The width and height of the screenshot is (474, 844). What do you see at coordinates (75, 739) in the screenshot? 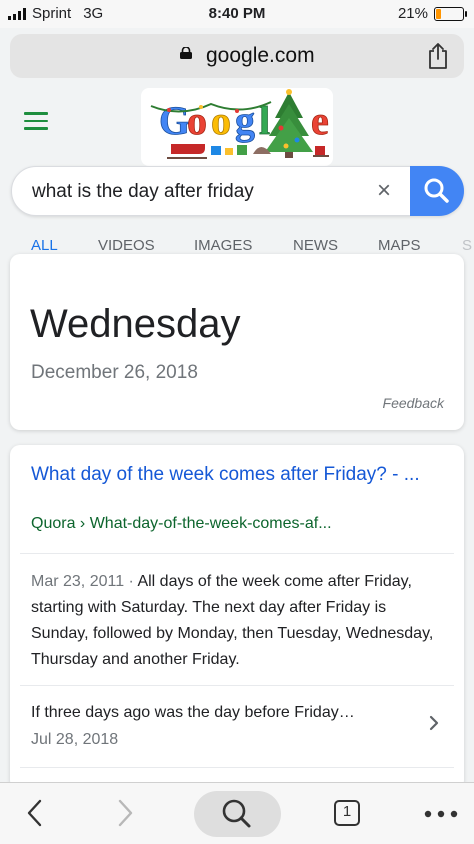
I see `related-date: Jul 28, 2018` at bounding box center [75, 739].